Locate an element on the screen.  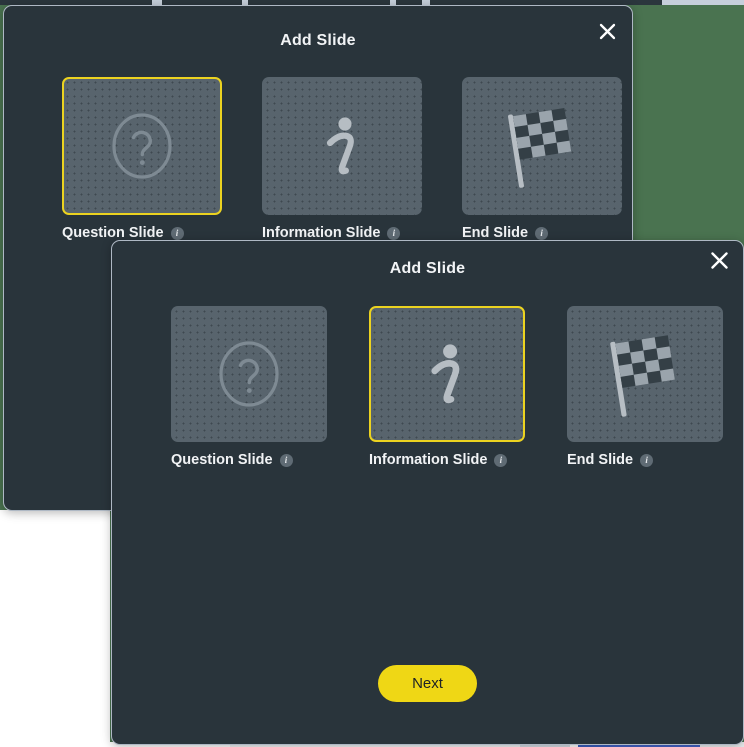
page-background-left is located at coordinates (55, 628).